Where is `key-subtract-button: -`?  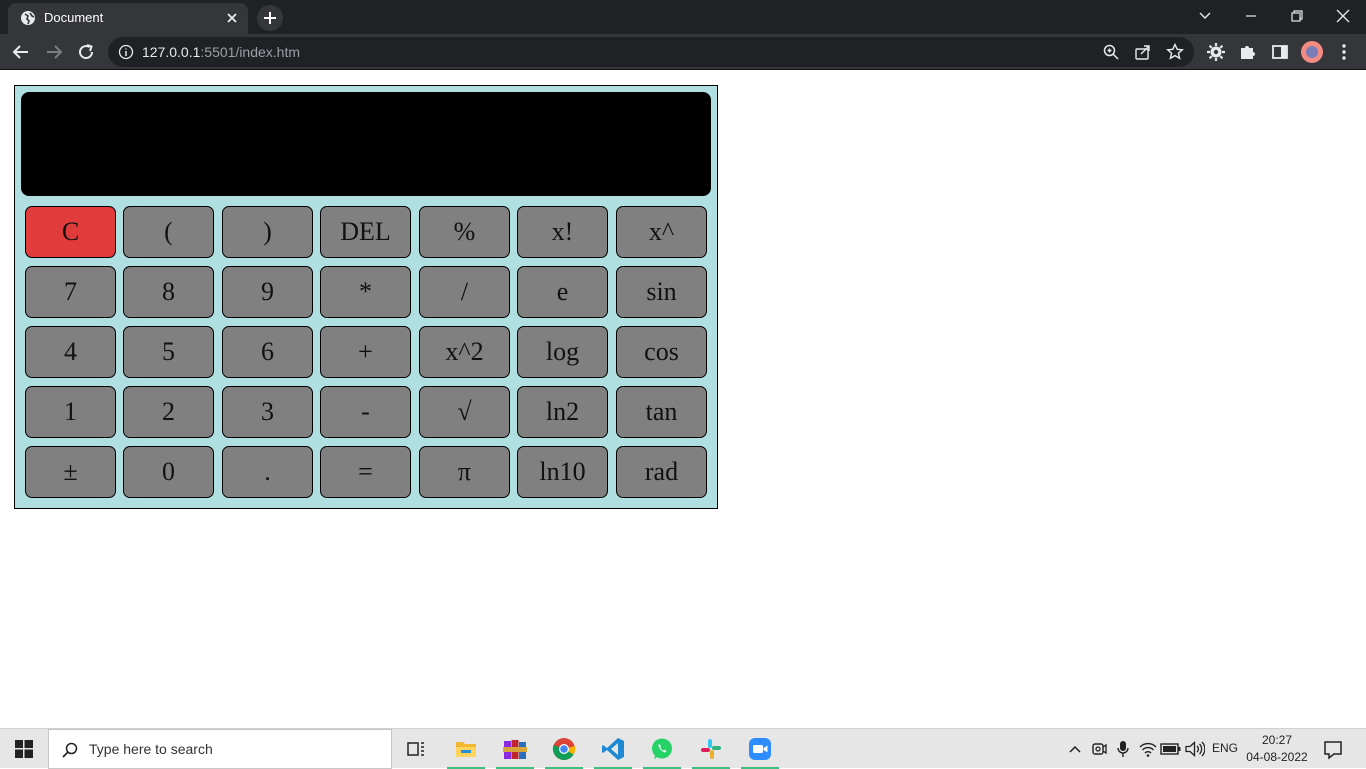
key-subtract-button: - is located at coordinates (365, 412).